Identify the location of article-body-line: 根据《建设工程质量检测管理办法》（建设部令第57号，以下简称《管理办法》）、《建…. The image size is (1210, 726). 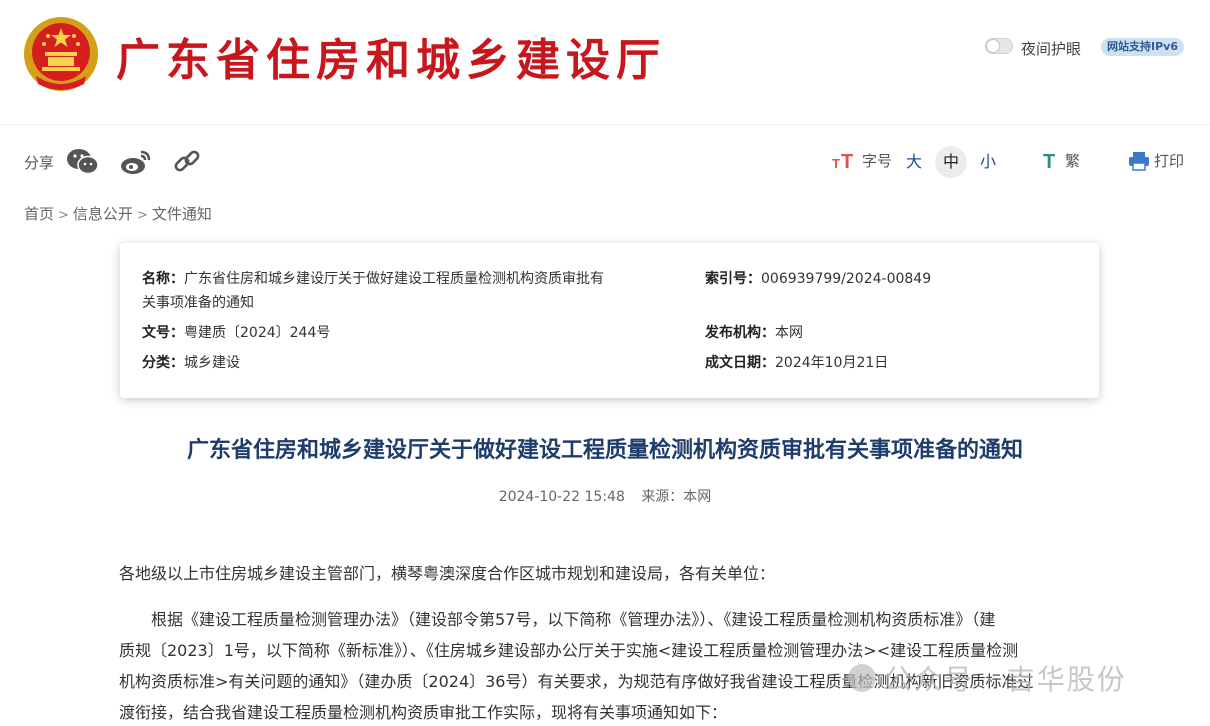
(573, 619).